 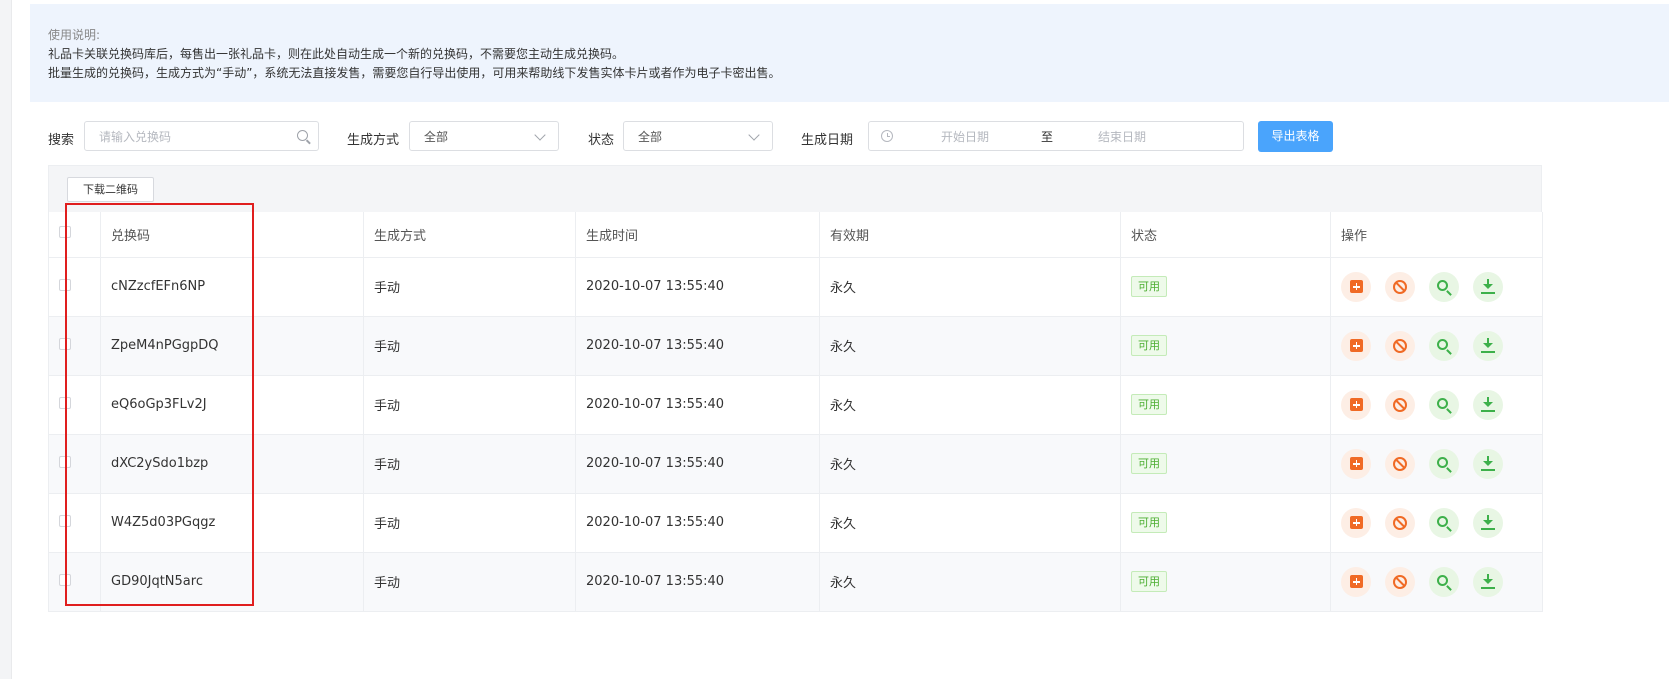 What do you see at coordinates (484, 136) in the screenshot?
I see `method-select: 全部` at bounding box center [484, 136].